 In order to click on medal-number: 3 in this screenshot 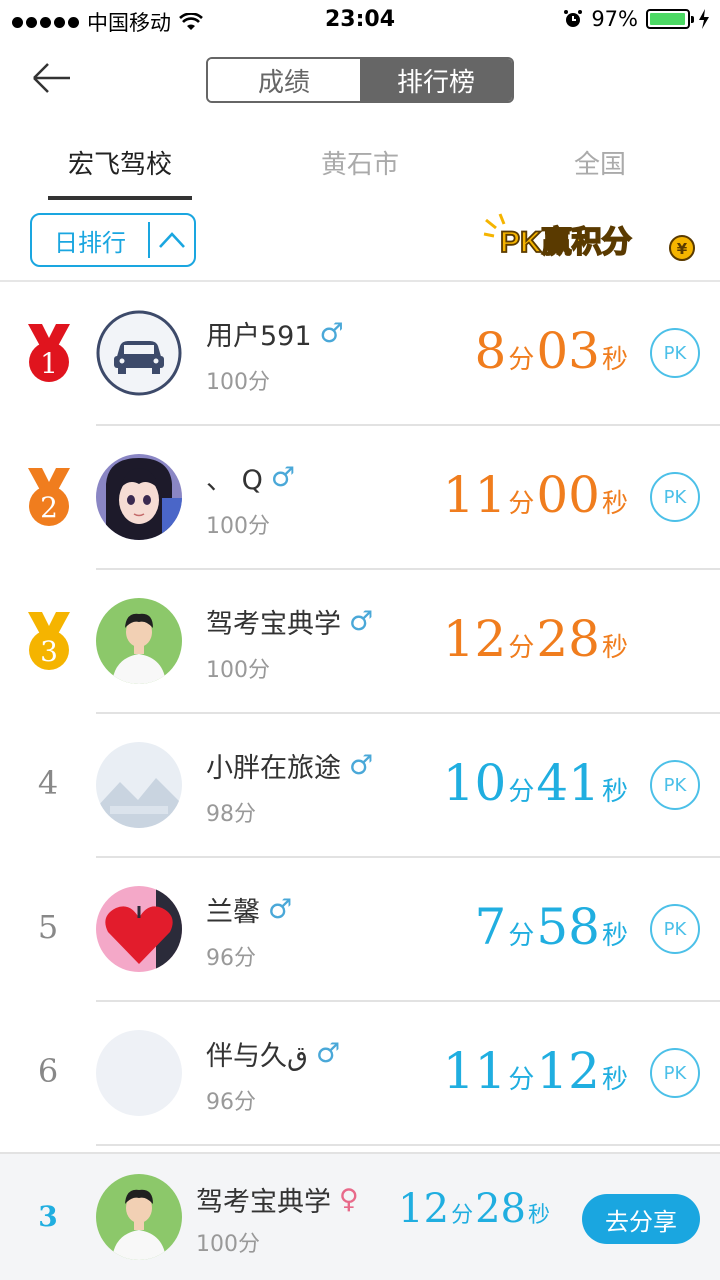, I will do `click(49, 651)`.